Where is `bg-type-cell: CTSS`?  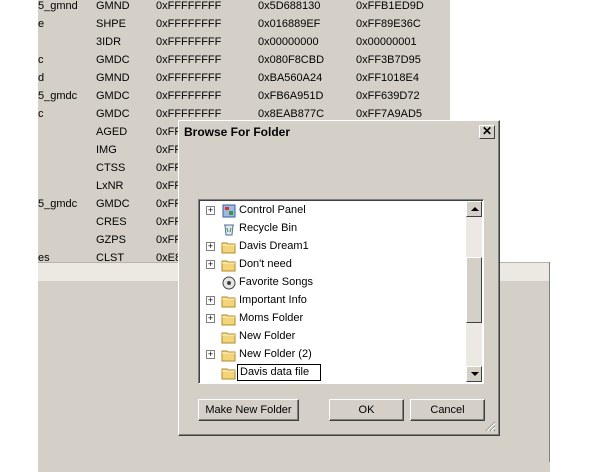 bg-type-cell: CTSS is located at coordinates (111, 168).